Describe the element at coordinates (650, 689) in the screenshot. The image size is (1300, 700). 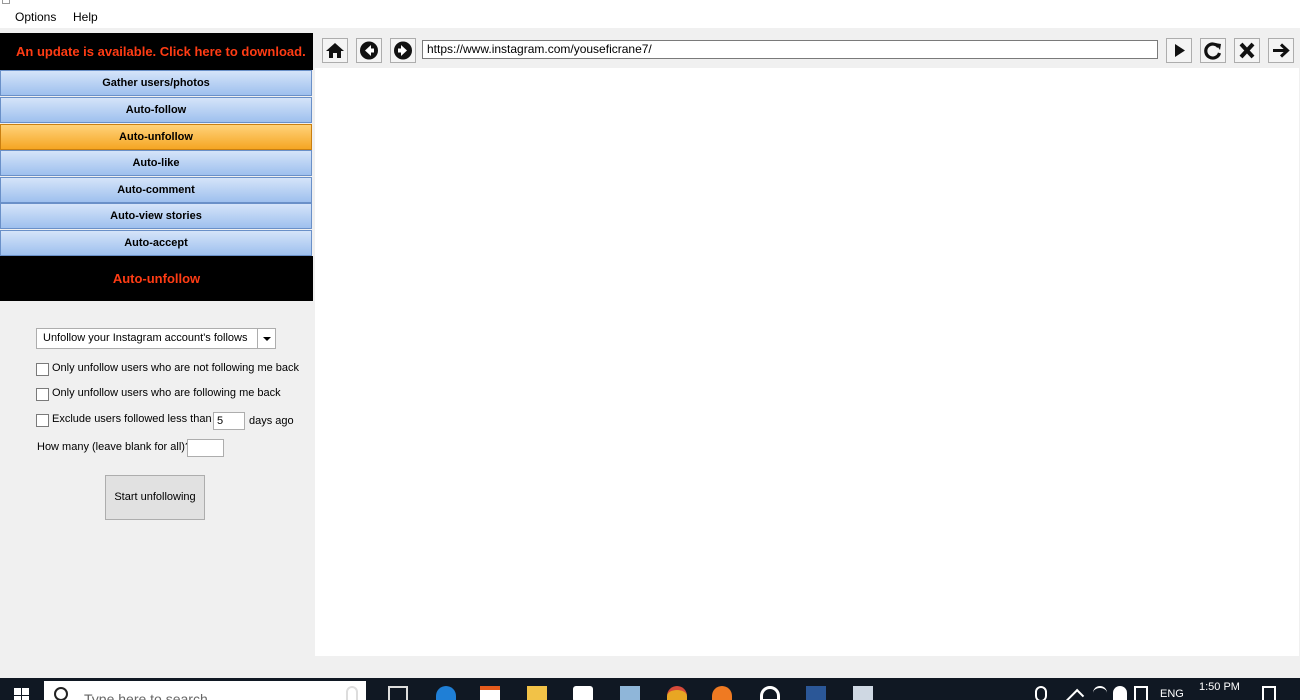
I see `taskbar: Type here to search ENG 1:50 PM` at that location.